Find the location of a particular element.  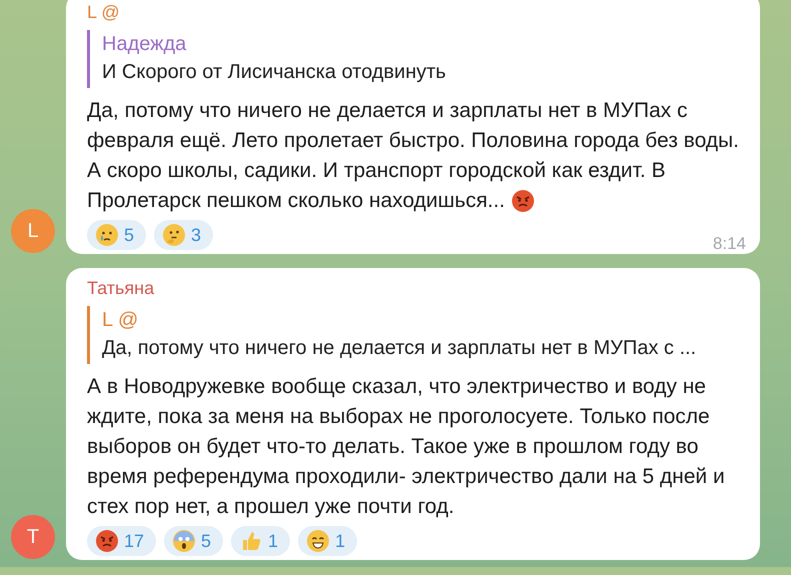

reply-text: И Скорого от Лисичанска отодвинуть is located at coordinates (274, 72).